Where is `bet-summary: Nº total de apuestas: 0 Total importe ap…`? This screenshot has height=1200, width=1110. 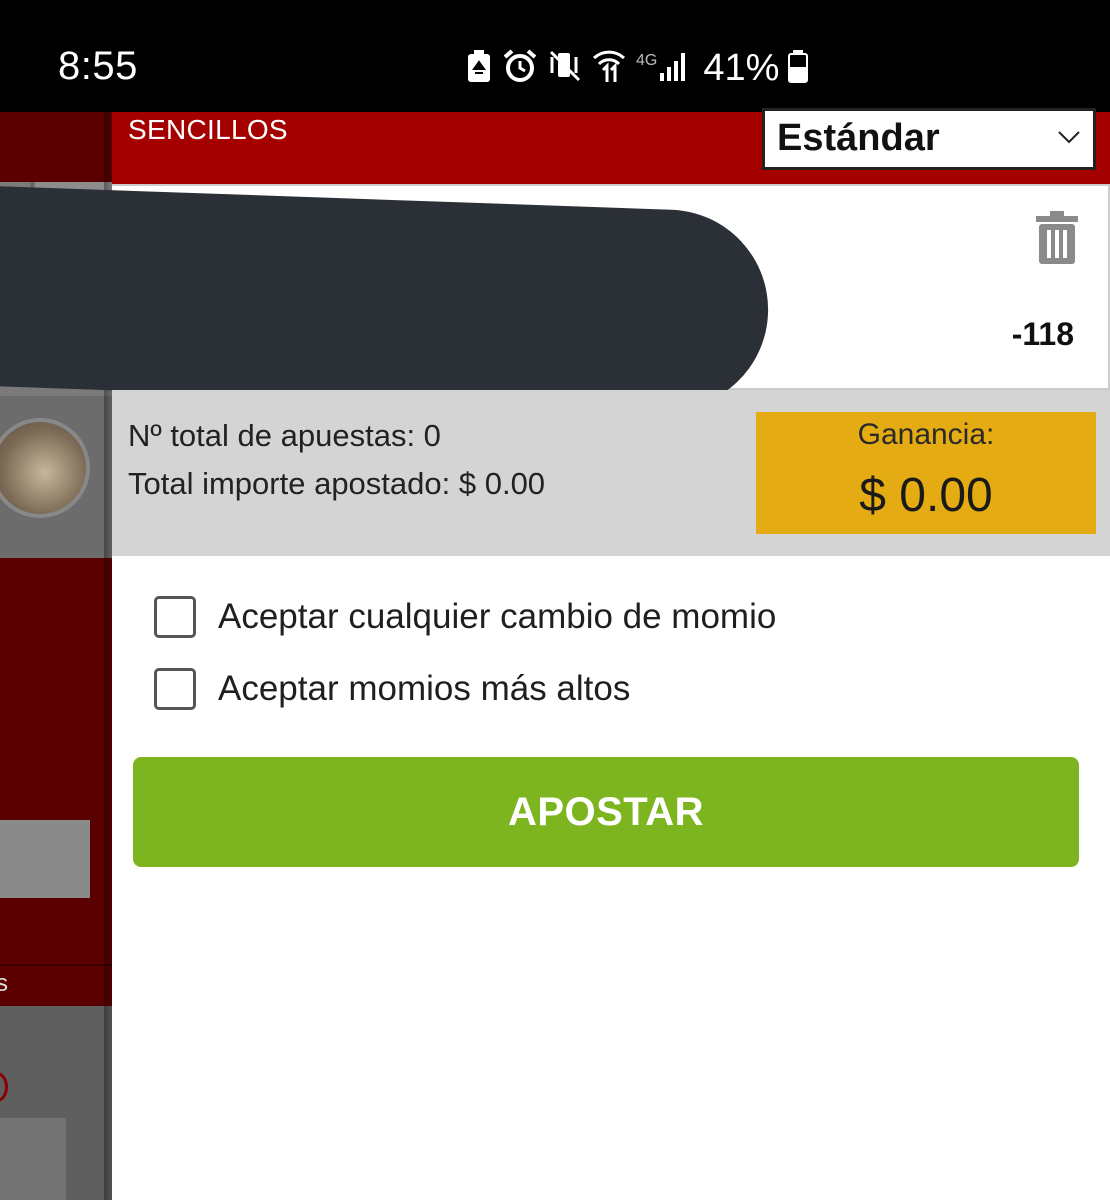
bet-summary: Nº total de apuestas: 0 Total importe ap… is located at coordinates (611, 473).